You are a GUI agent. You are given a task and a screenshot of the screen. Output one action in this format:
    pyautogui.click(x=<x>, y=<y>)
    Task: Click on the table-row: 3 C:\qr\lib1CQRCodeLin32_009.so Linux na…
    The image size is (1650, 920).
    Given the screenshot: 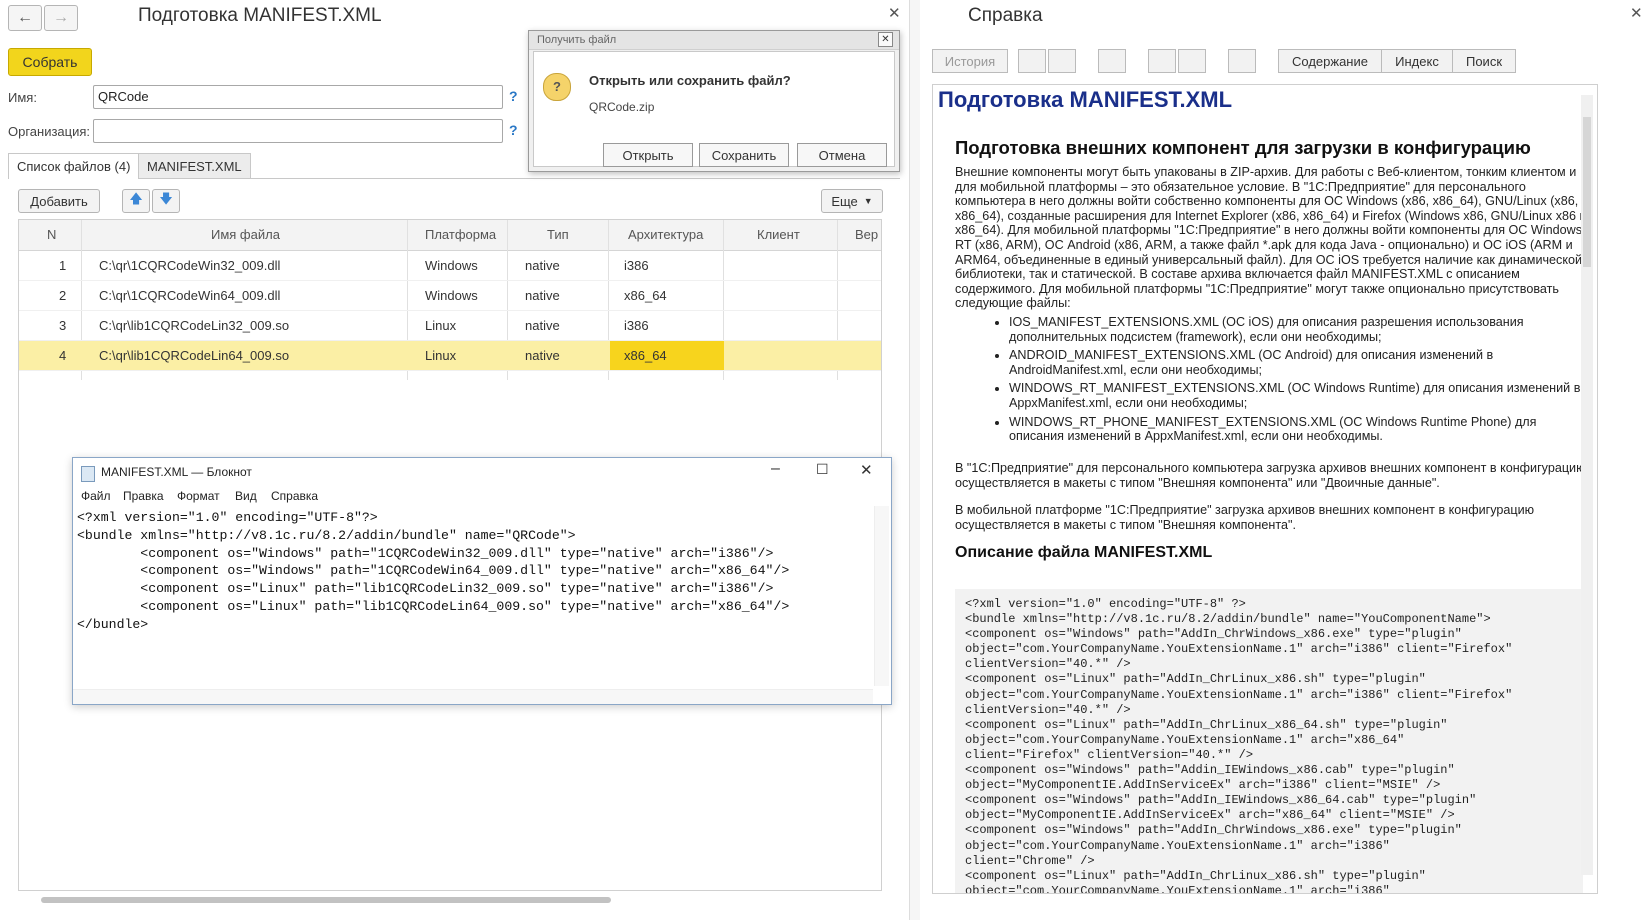 What is the action you would take?
    pyautogui.click(x=450, y=326)
    